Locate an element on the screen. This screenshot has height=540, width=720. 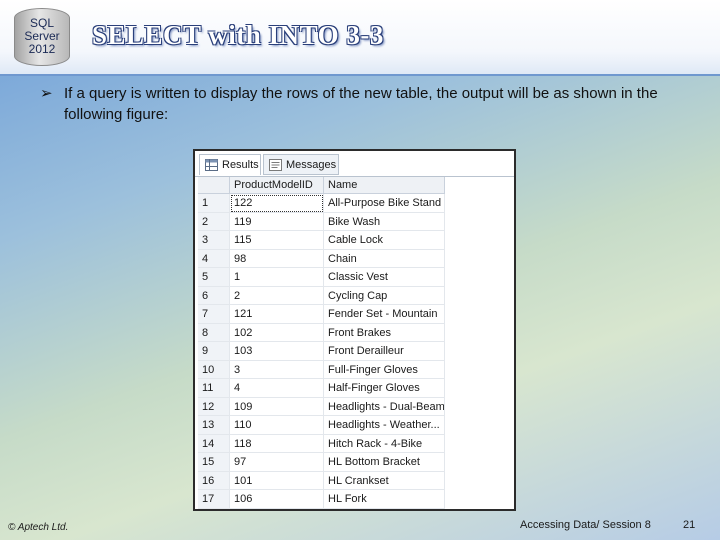
row-number: 3 is located at coordinates (214, 240).